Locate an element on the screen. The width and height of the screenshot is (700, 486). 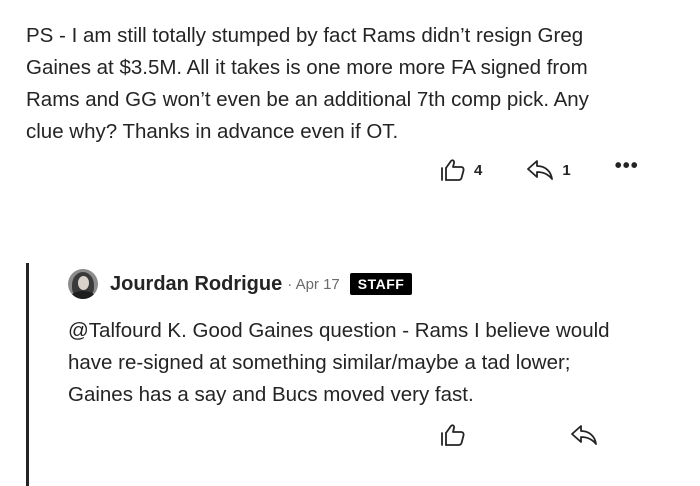
reply-clap-button is located at coordinates (453, 435).